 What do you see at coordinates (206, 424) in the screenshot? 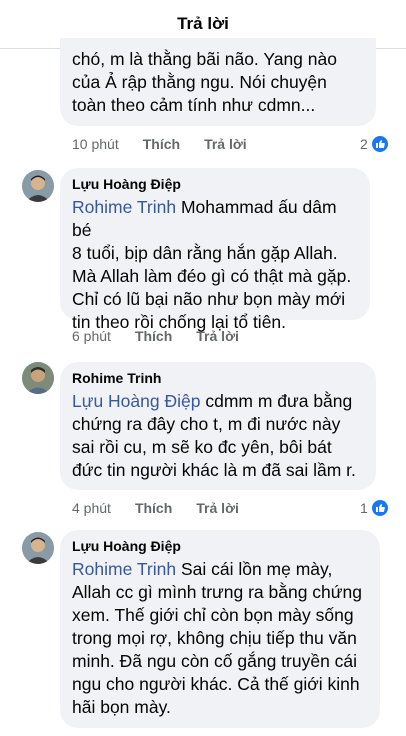
I see `comment-line: chứng ra đây cho t, m đi nước này` at bounding box center [206, 424].